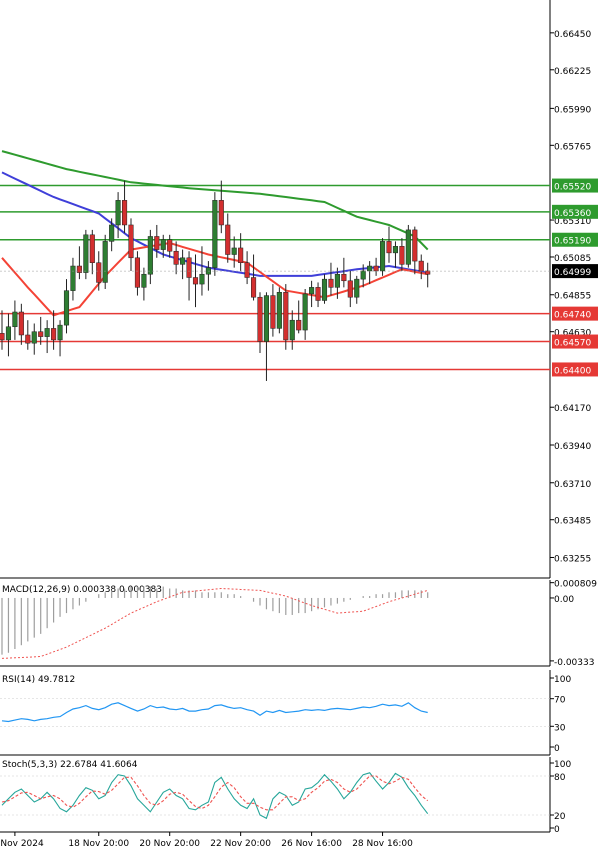 This screenshot has height=847, width=600. I want to click on rsi-line, so click(214, 712).